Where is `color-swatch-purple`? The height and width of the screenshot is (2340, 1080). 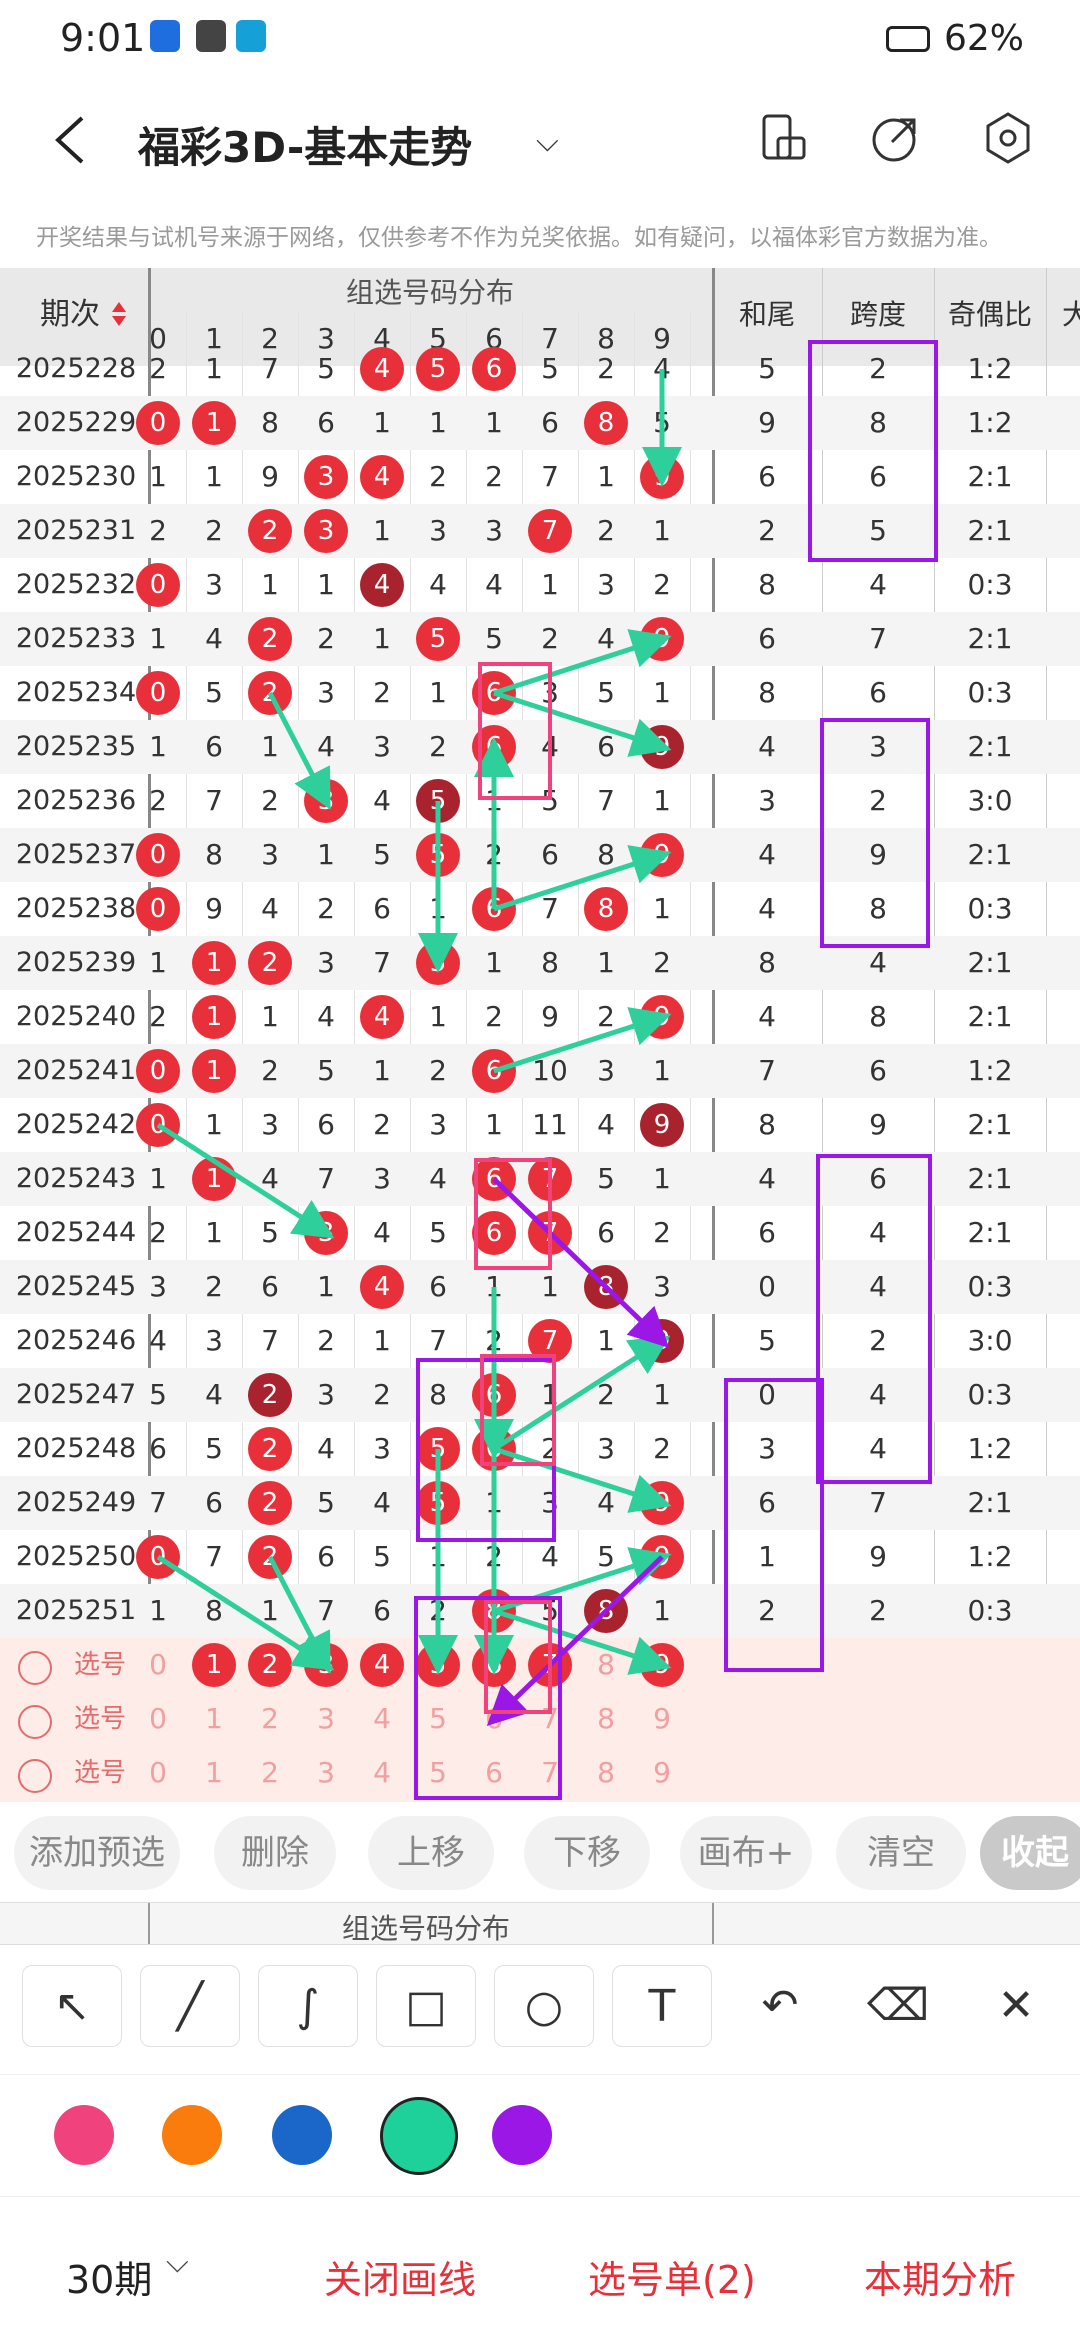 color-swatch-purple is located at coordinates (522, 2135).